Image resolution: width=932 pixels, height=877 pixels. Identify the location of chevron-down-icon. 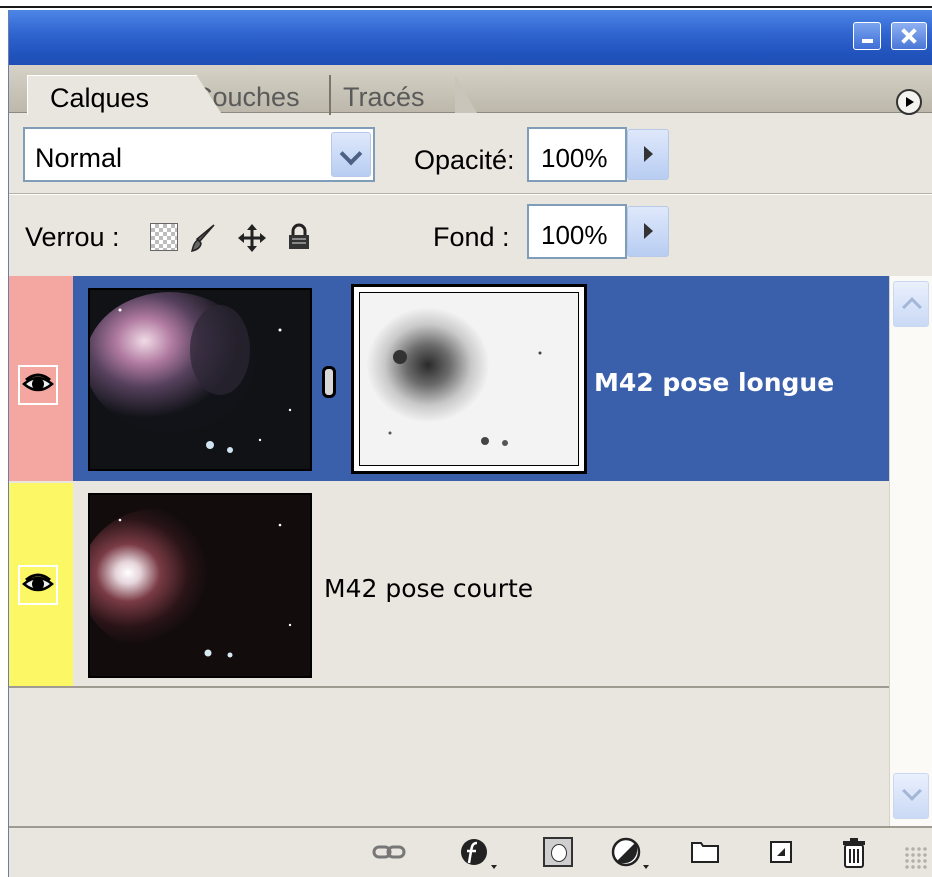
(351, 154).